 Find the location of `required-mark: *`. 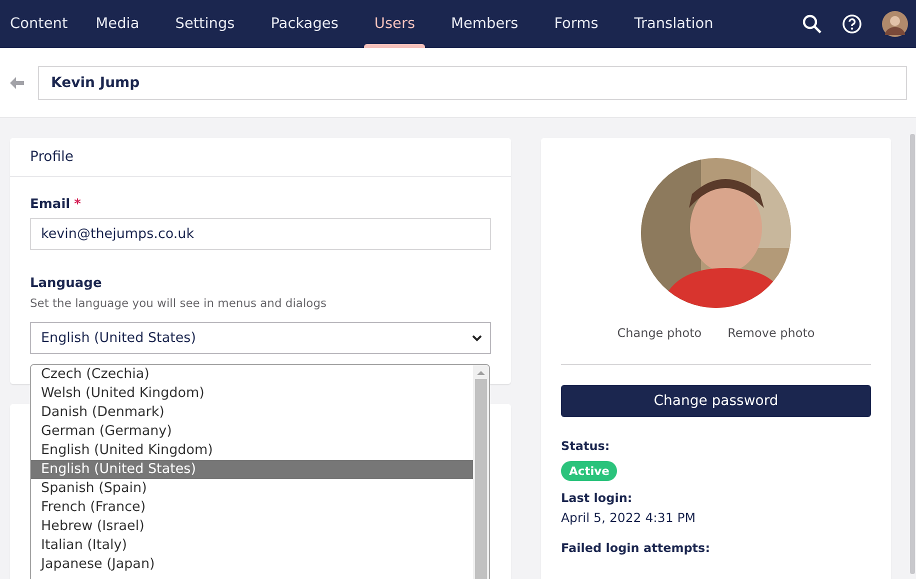

required-mark: * is located at coordinates (77, 204).